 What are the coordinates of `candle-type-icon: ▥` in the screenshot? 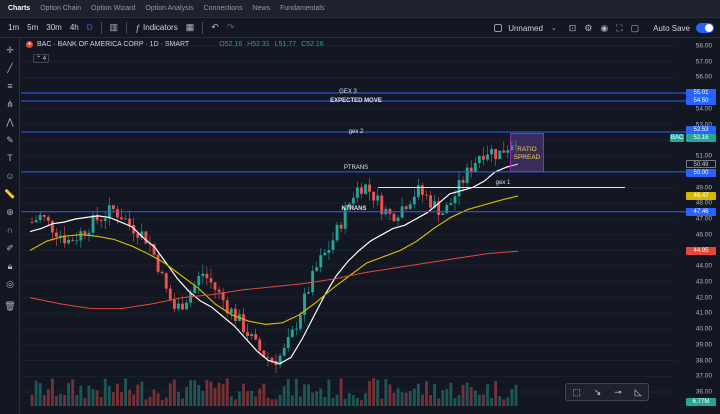 It's located at (114, 27).